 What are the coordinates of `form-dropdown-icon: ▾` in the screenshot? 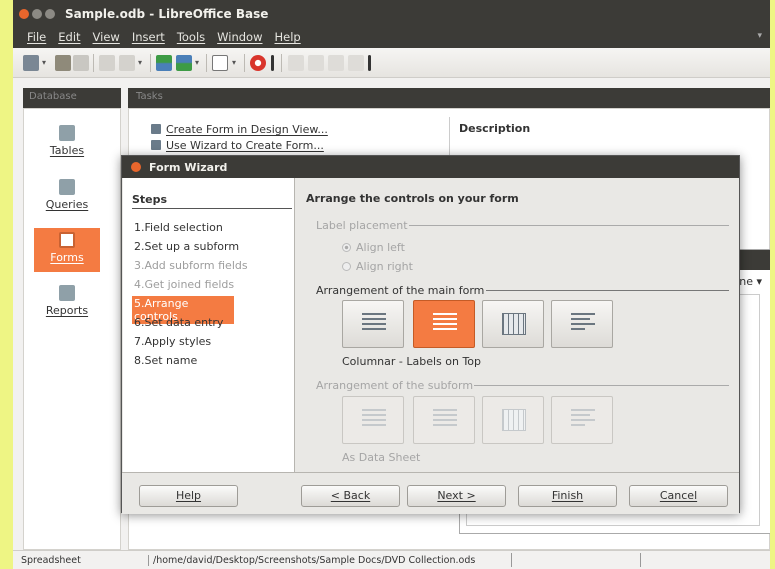 It's located at (234, 62).